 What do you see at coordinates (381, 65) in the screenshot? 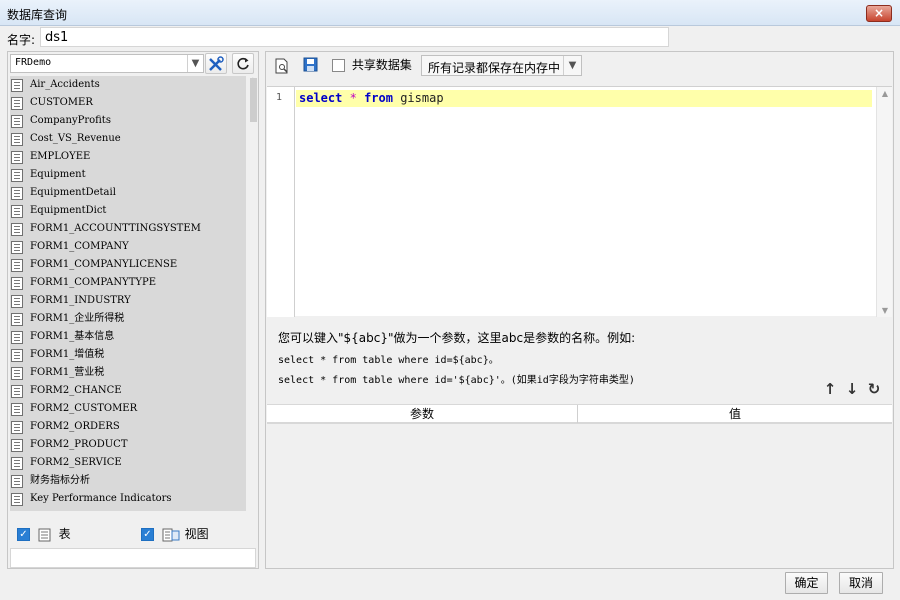
I see `share-dataset-label: 共享数据集` at bounding box center [381, 65].